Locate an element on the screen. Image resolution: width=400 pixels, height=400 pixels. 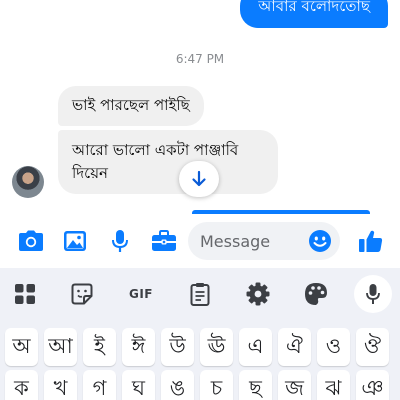
key: ই is located at coordinates (99, 347).